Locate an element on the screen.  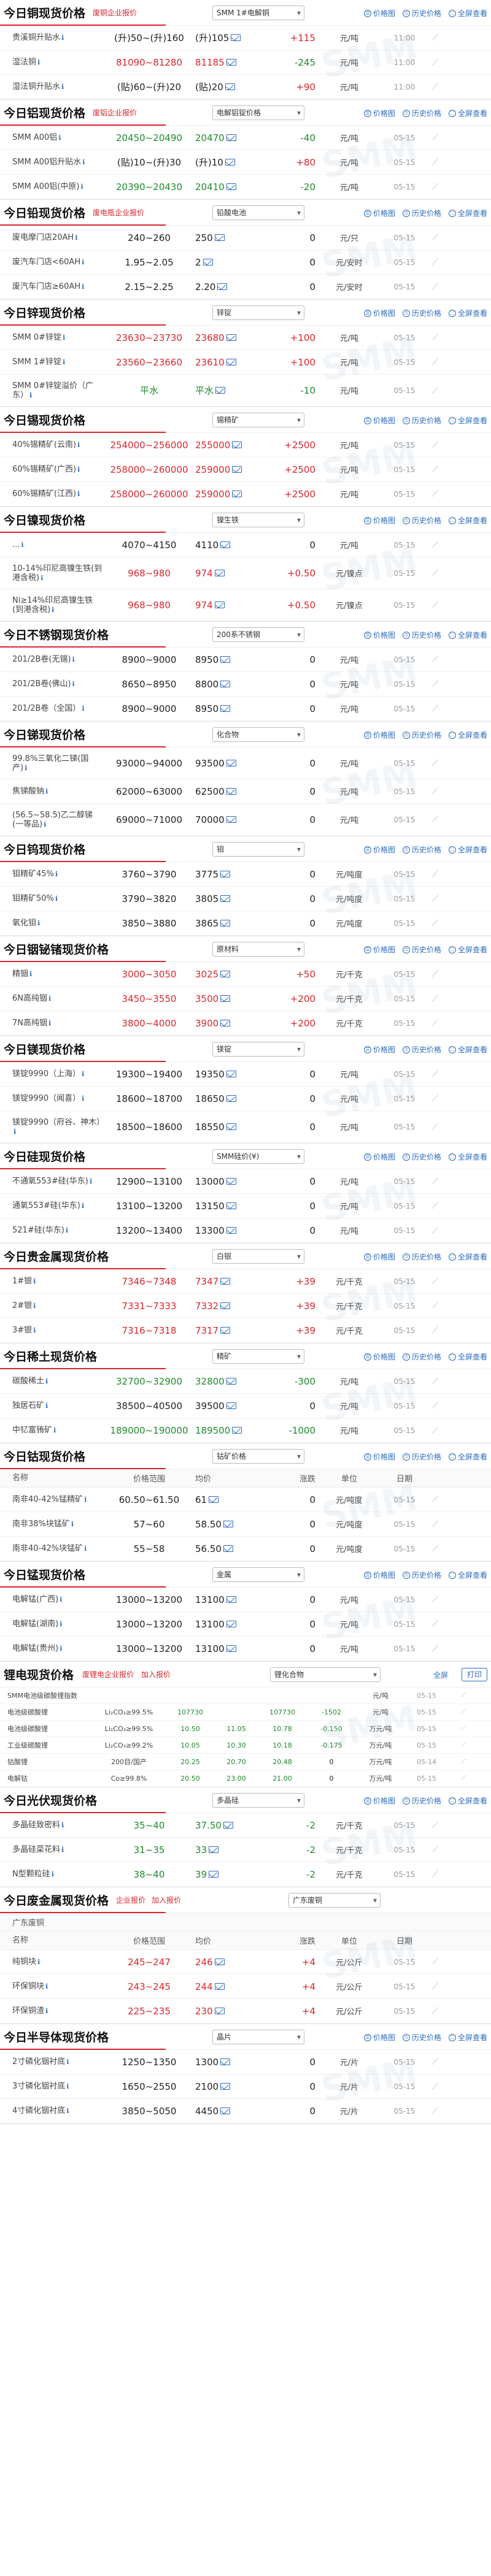
enterprise-quote-link: 企业报价 is located at coordinates (130, 1900).